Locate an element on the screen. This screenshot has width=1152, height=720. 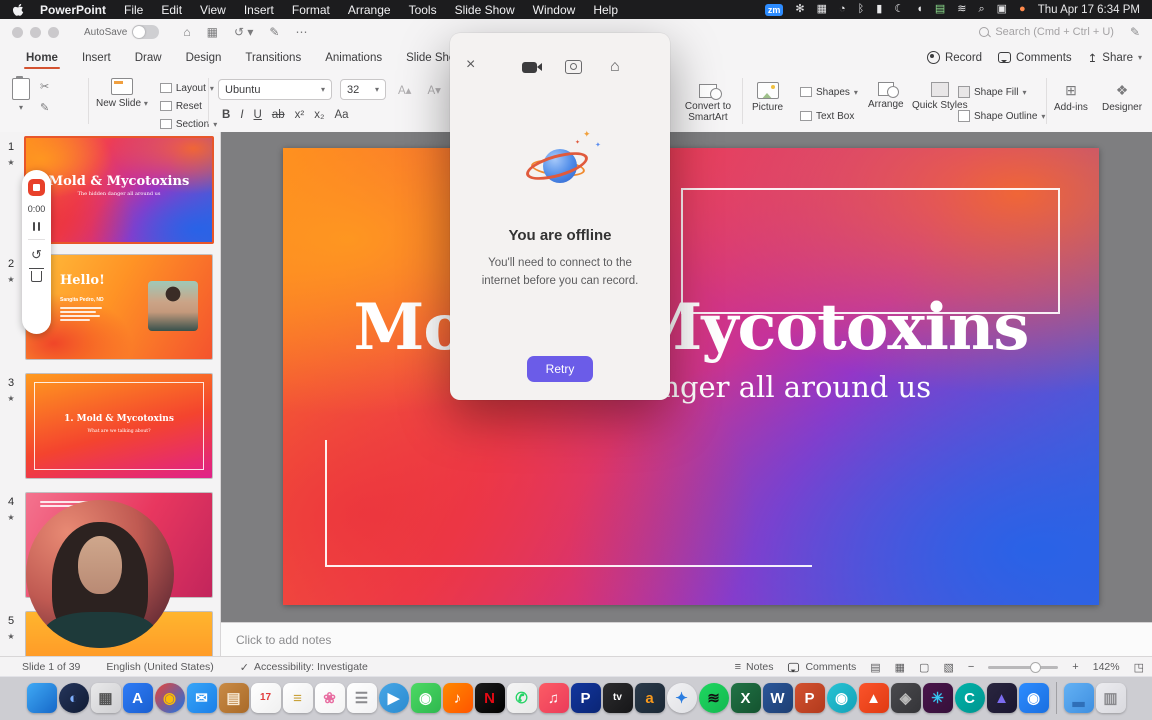
picture-button: Picture is located at coordinates (767, 97).